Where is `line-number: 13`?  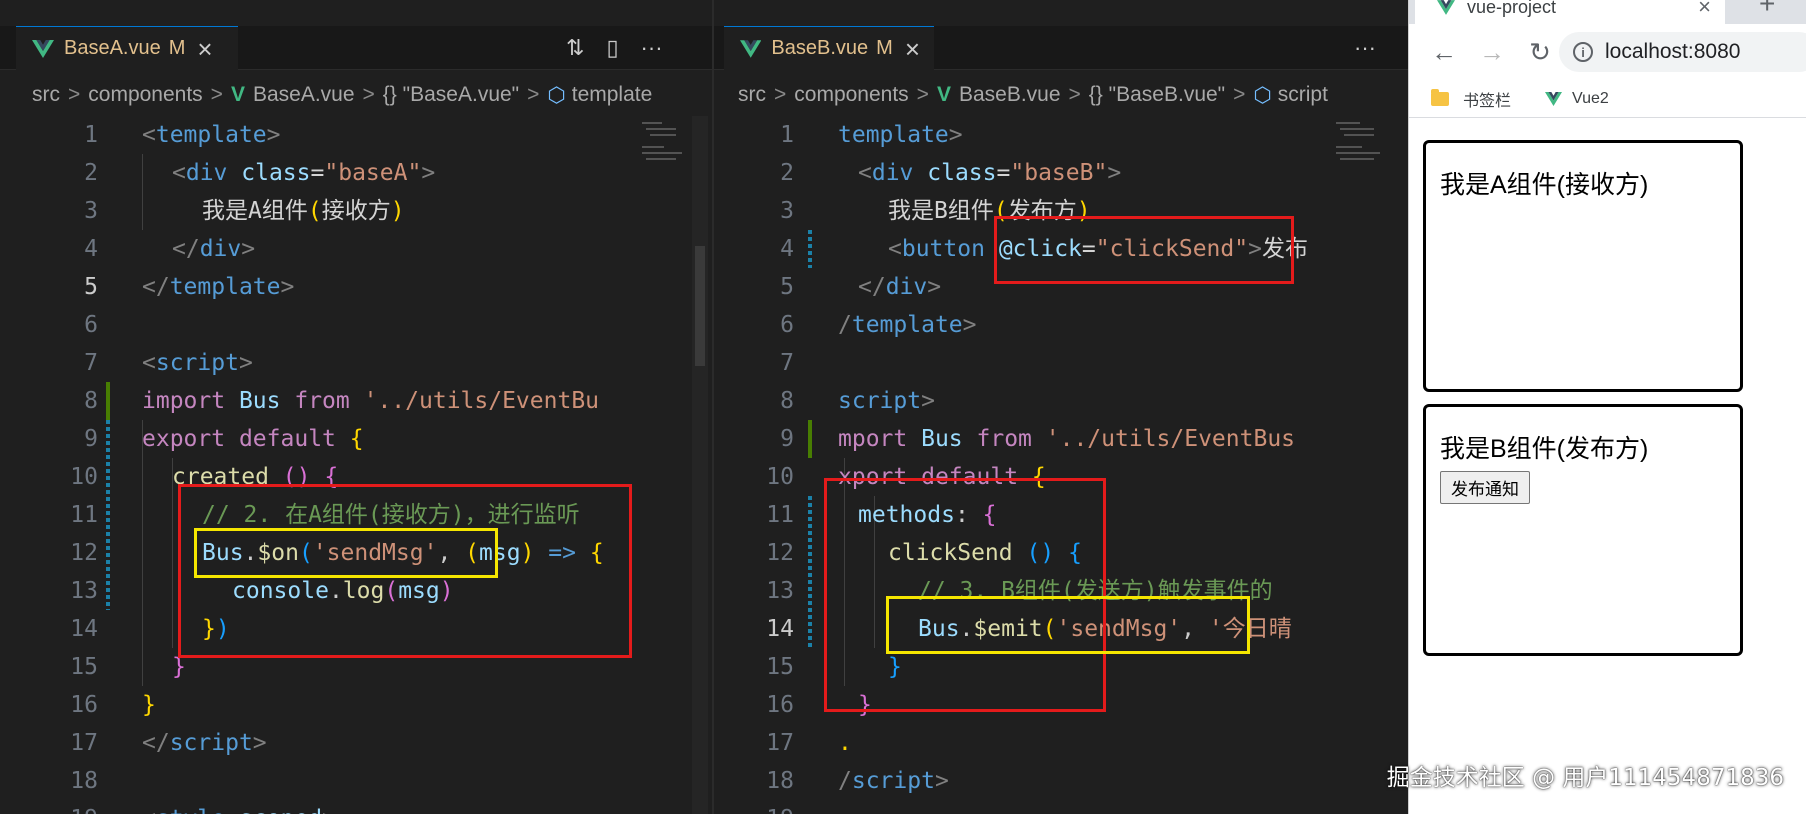
line-number: 13 is located at coordinates (780, 591).